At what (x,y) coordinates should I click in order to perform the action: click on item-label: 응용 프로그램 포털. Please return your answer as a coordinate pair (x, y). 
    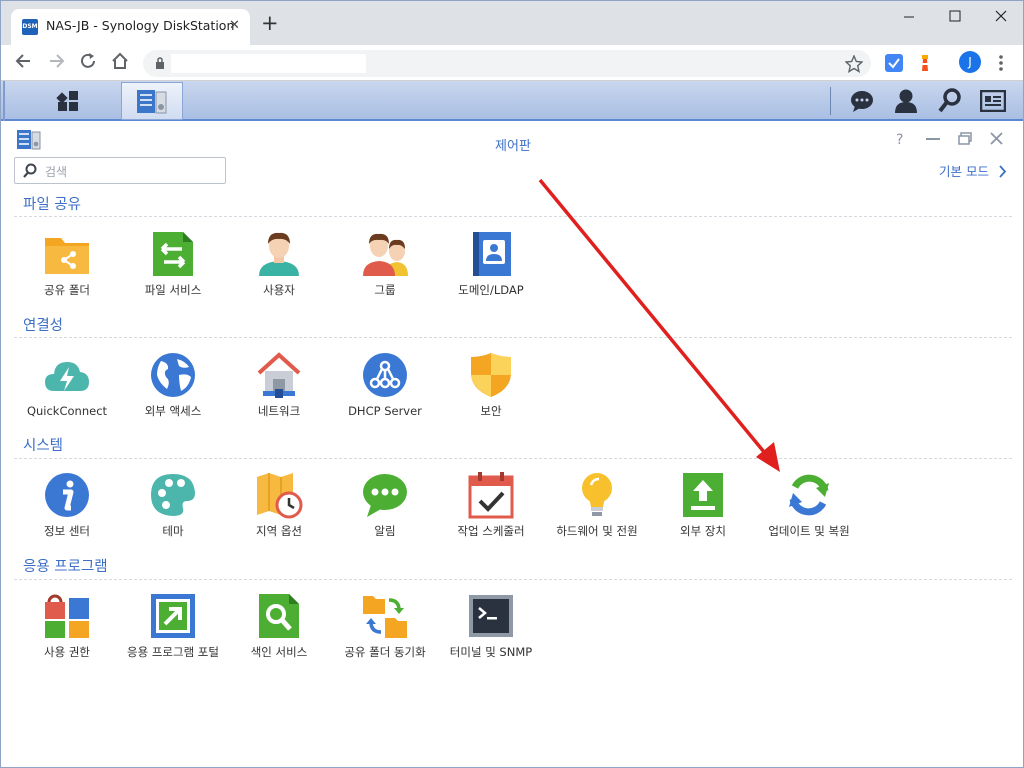
    Looking at the image, I should click on (173, 652).